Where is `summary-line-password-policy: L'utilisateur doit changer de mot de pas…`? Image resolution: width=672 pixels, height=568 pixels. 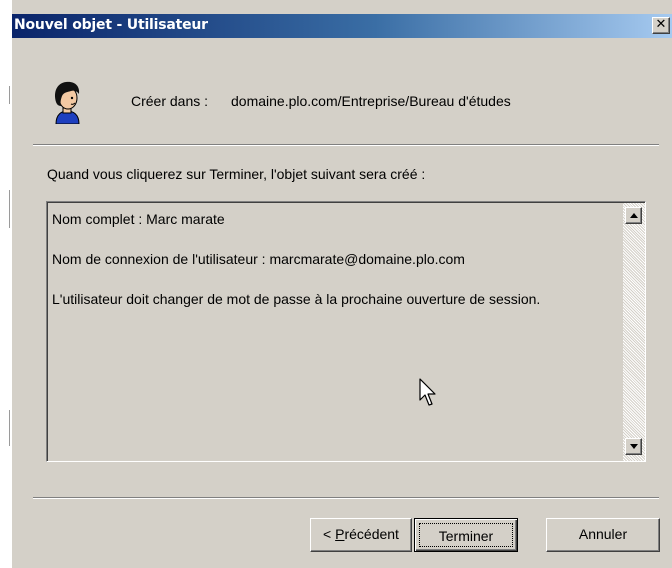
summary-line-password-policy: L'utilisateur doit changer de mot de pas… is located at coordinates (296, 299).